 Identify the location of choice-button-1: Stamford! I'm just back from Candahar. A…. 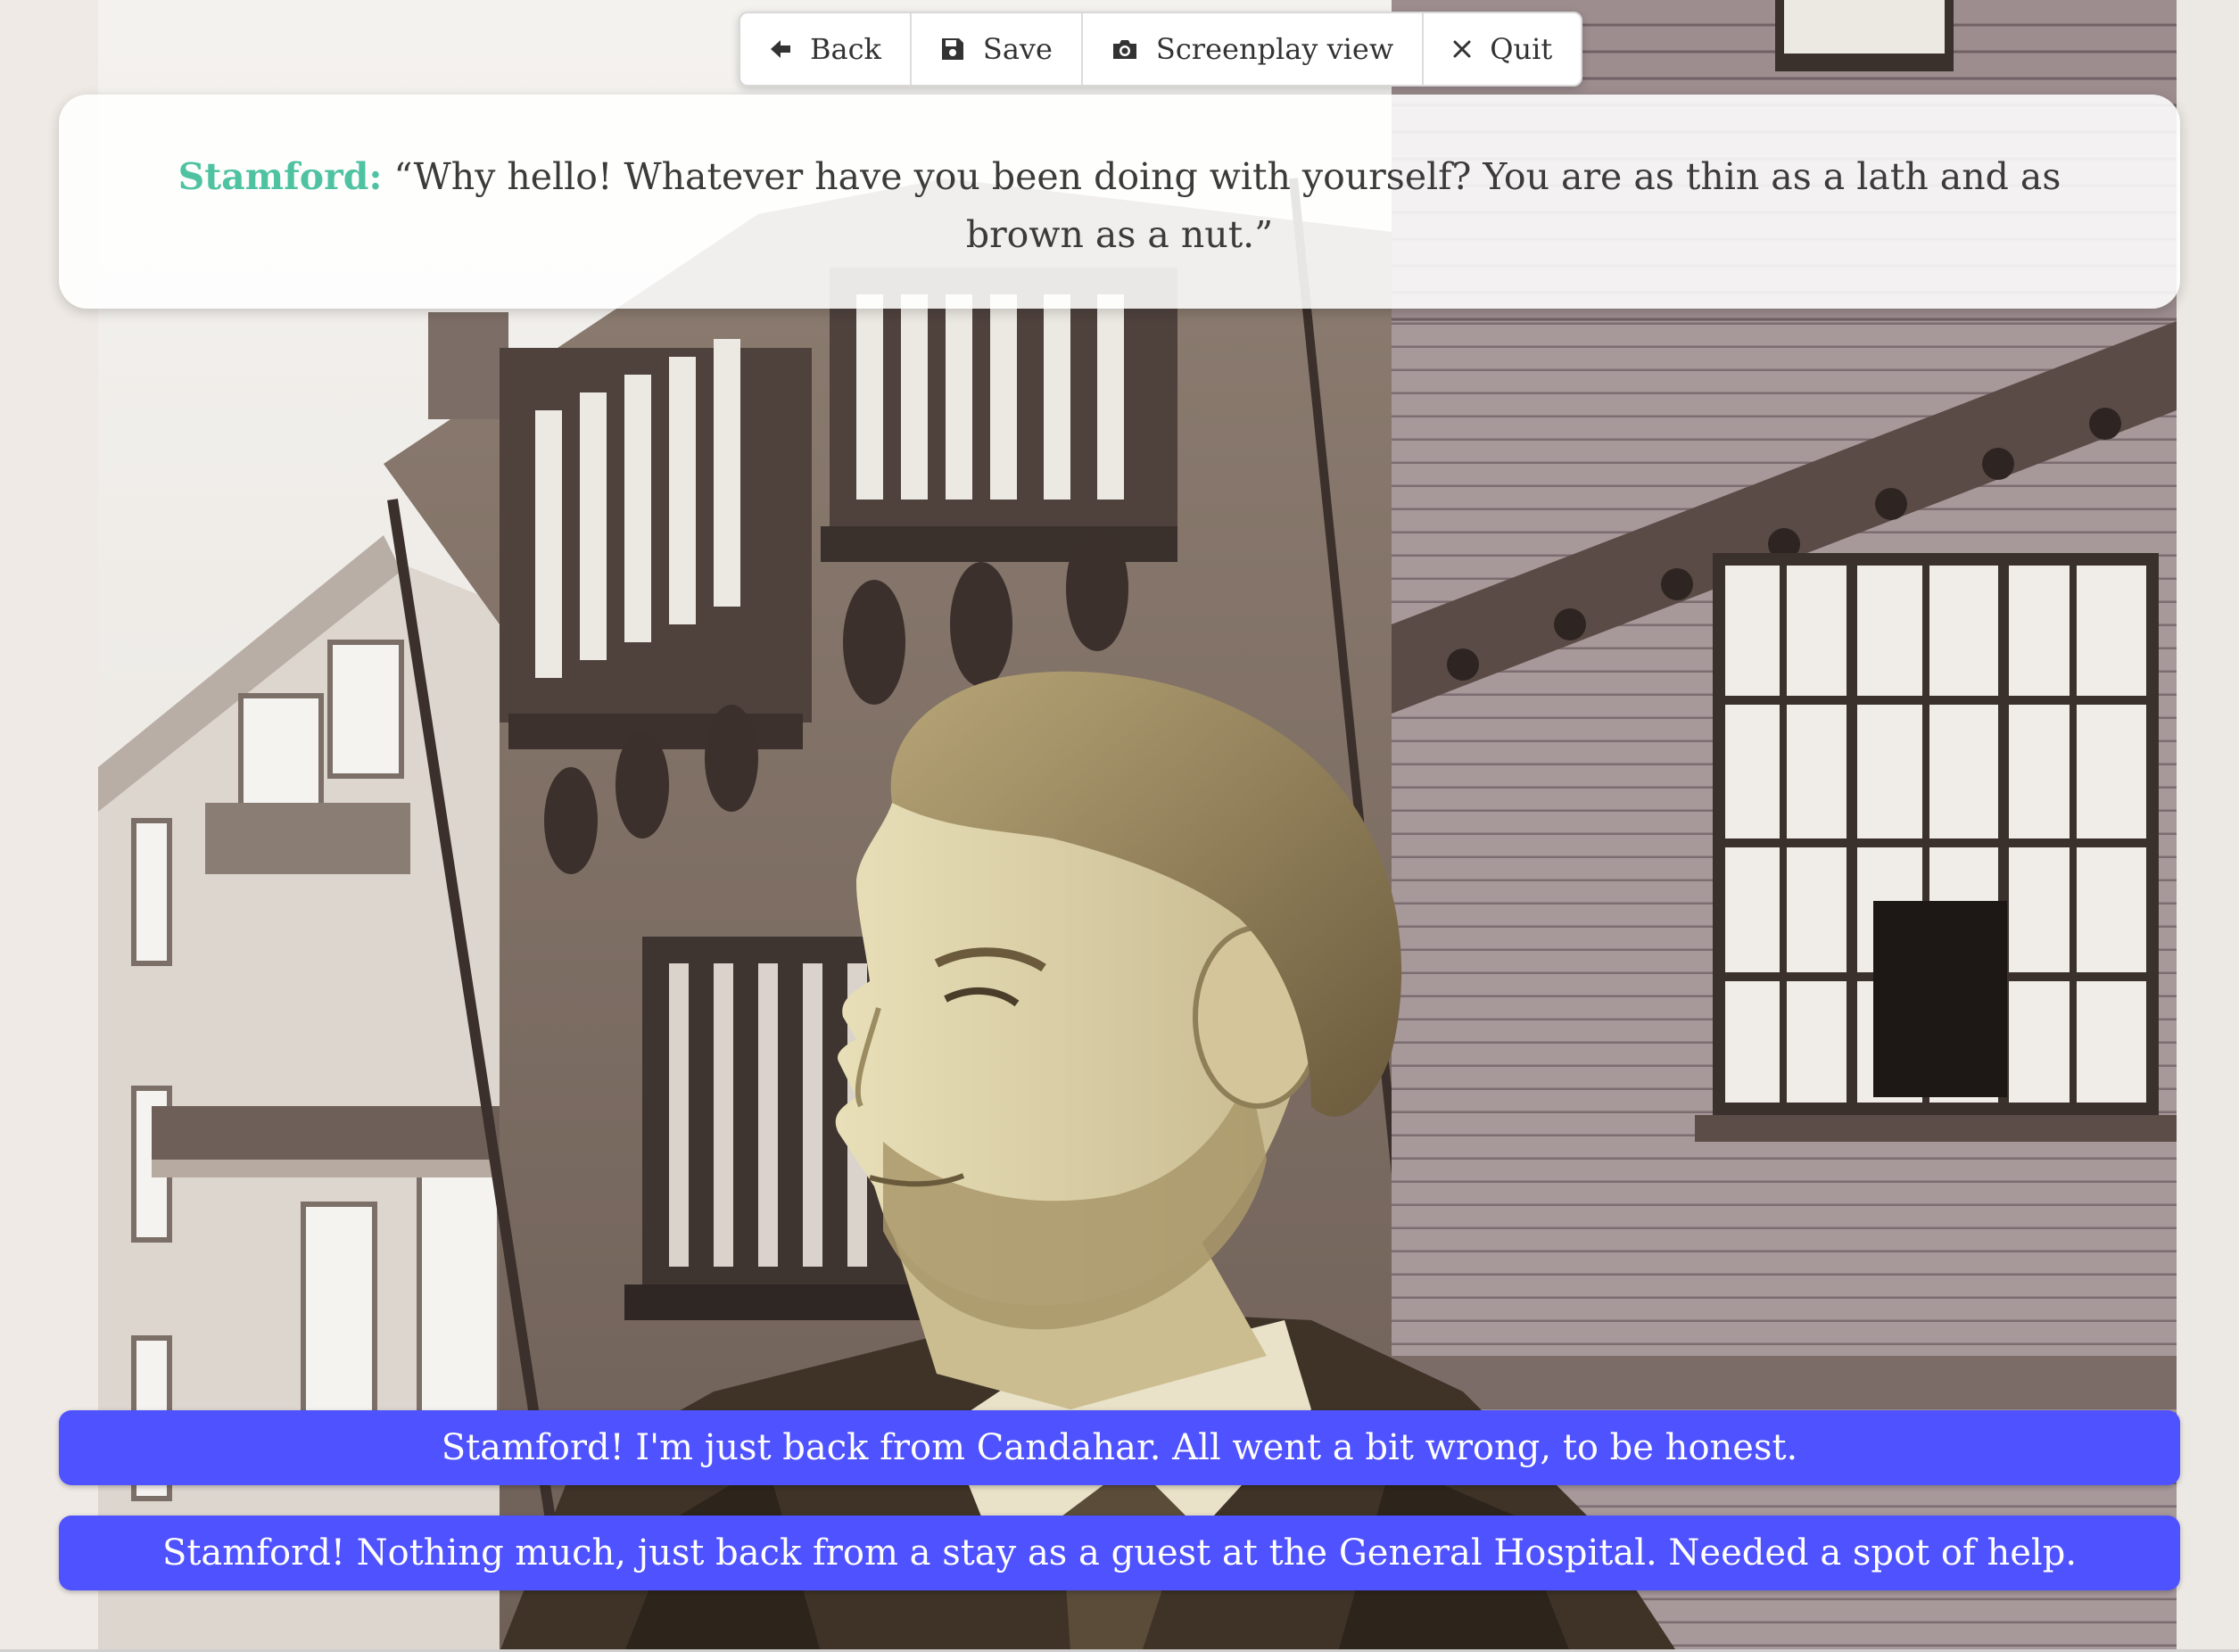
(1119, 1447).